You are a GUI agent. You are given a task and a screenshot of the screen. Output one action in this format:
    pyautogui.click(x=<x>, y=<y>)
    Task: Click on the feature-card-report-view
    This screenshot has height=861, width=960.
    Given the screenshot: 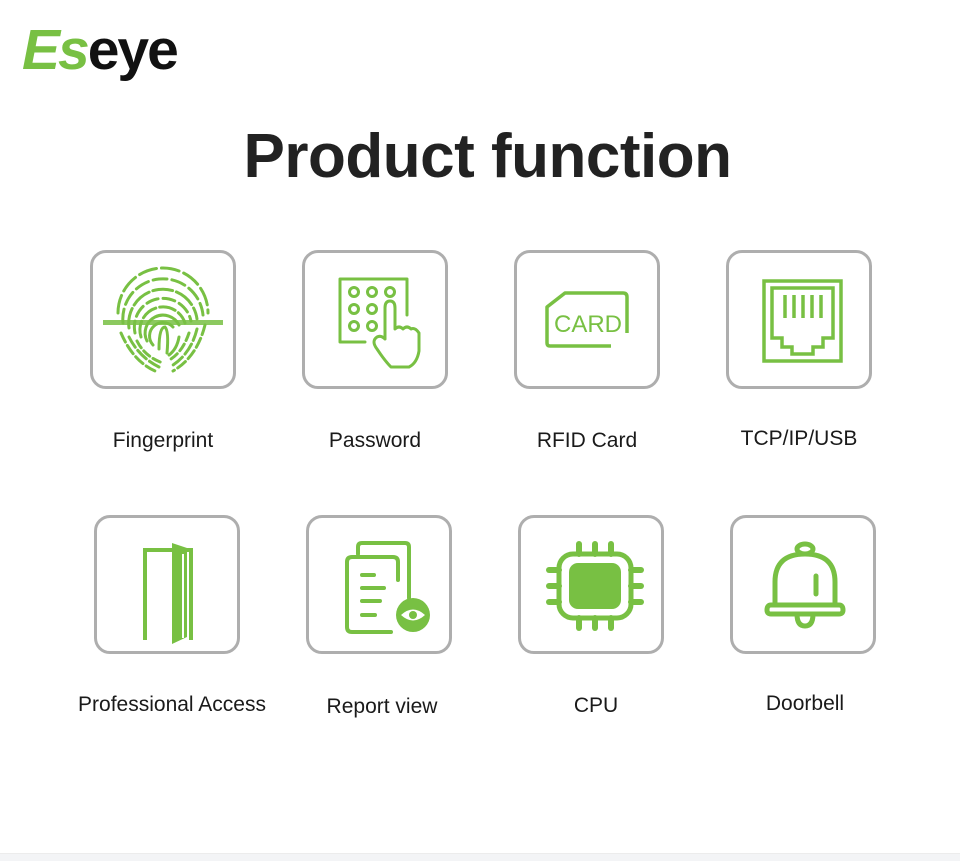 What is the action you would take?
    pyautogui.click(x=379, y=584)
    